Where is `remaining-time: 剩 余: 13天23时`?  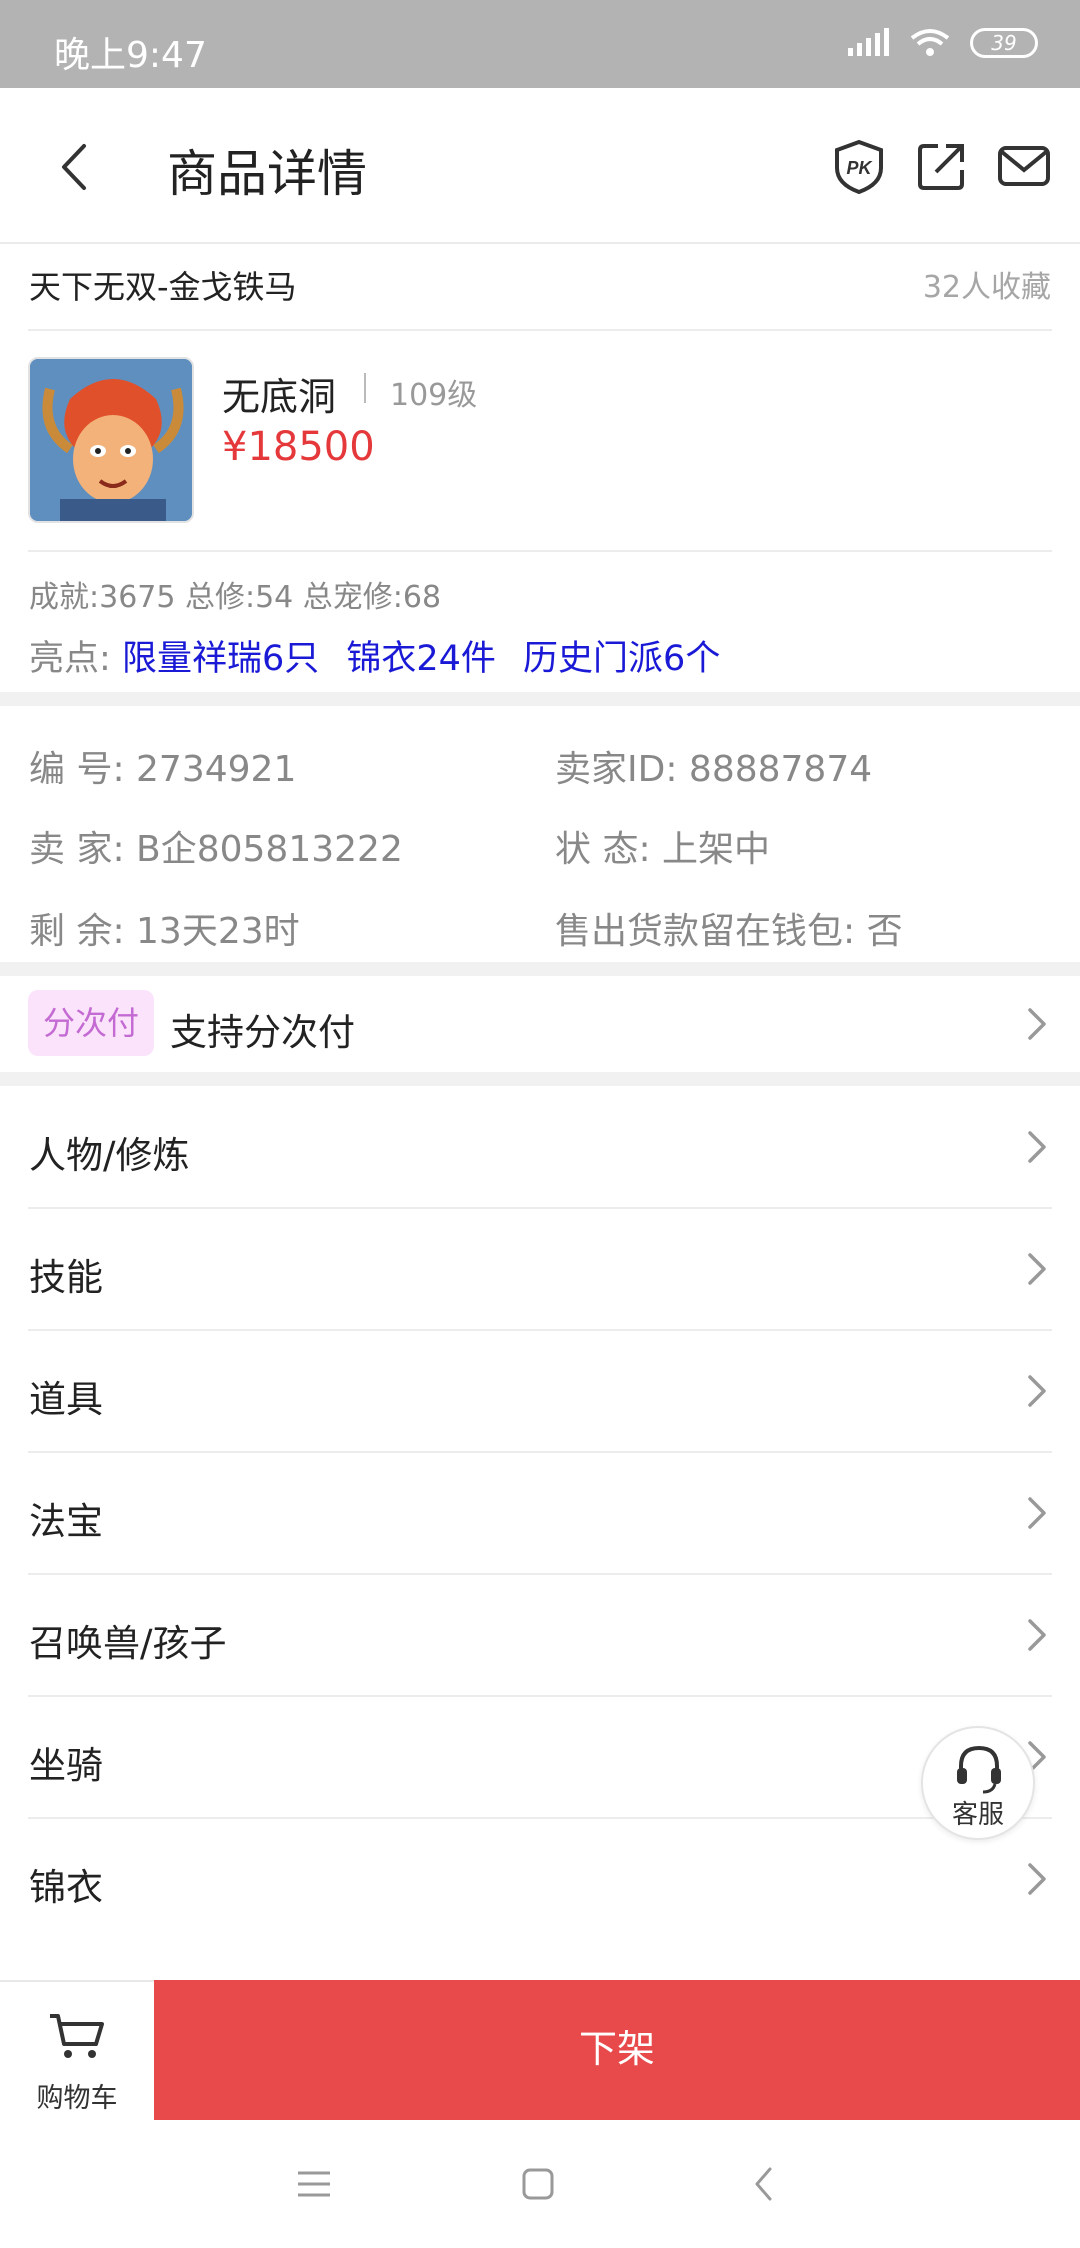
remaining-time: 剩 余: 13天23时 is located at coordinates (164, 931).